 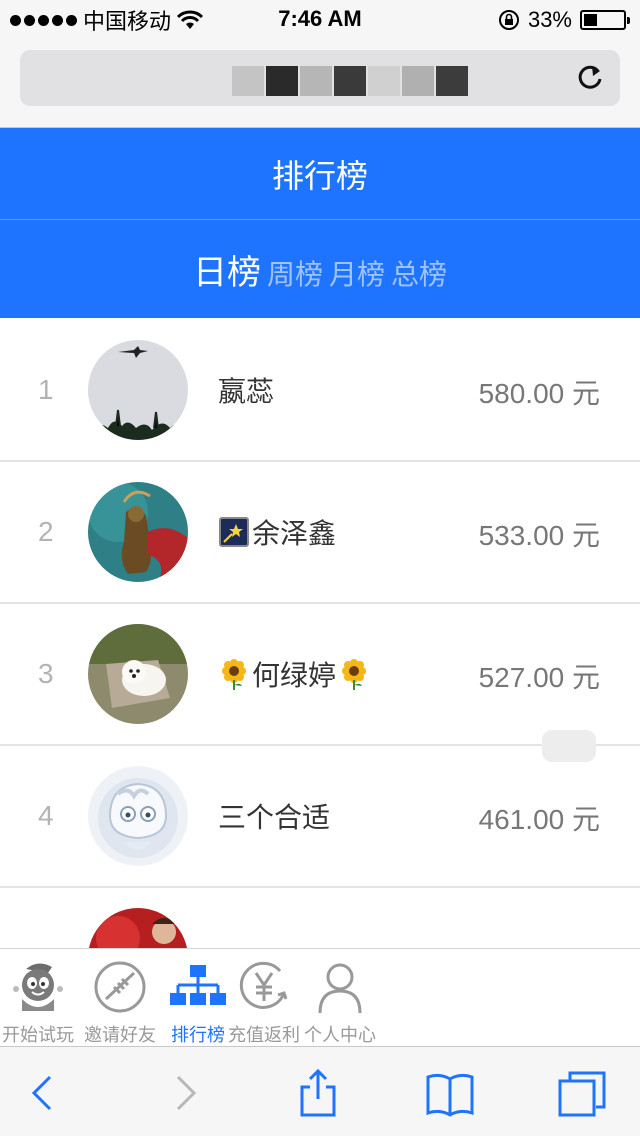 What do you see at coordinates (605, 20) in the screenshot?
I see `battery-icon` at bounding box center [605, 20].